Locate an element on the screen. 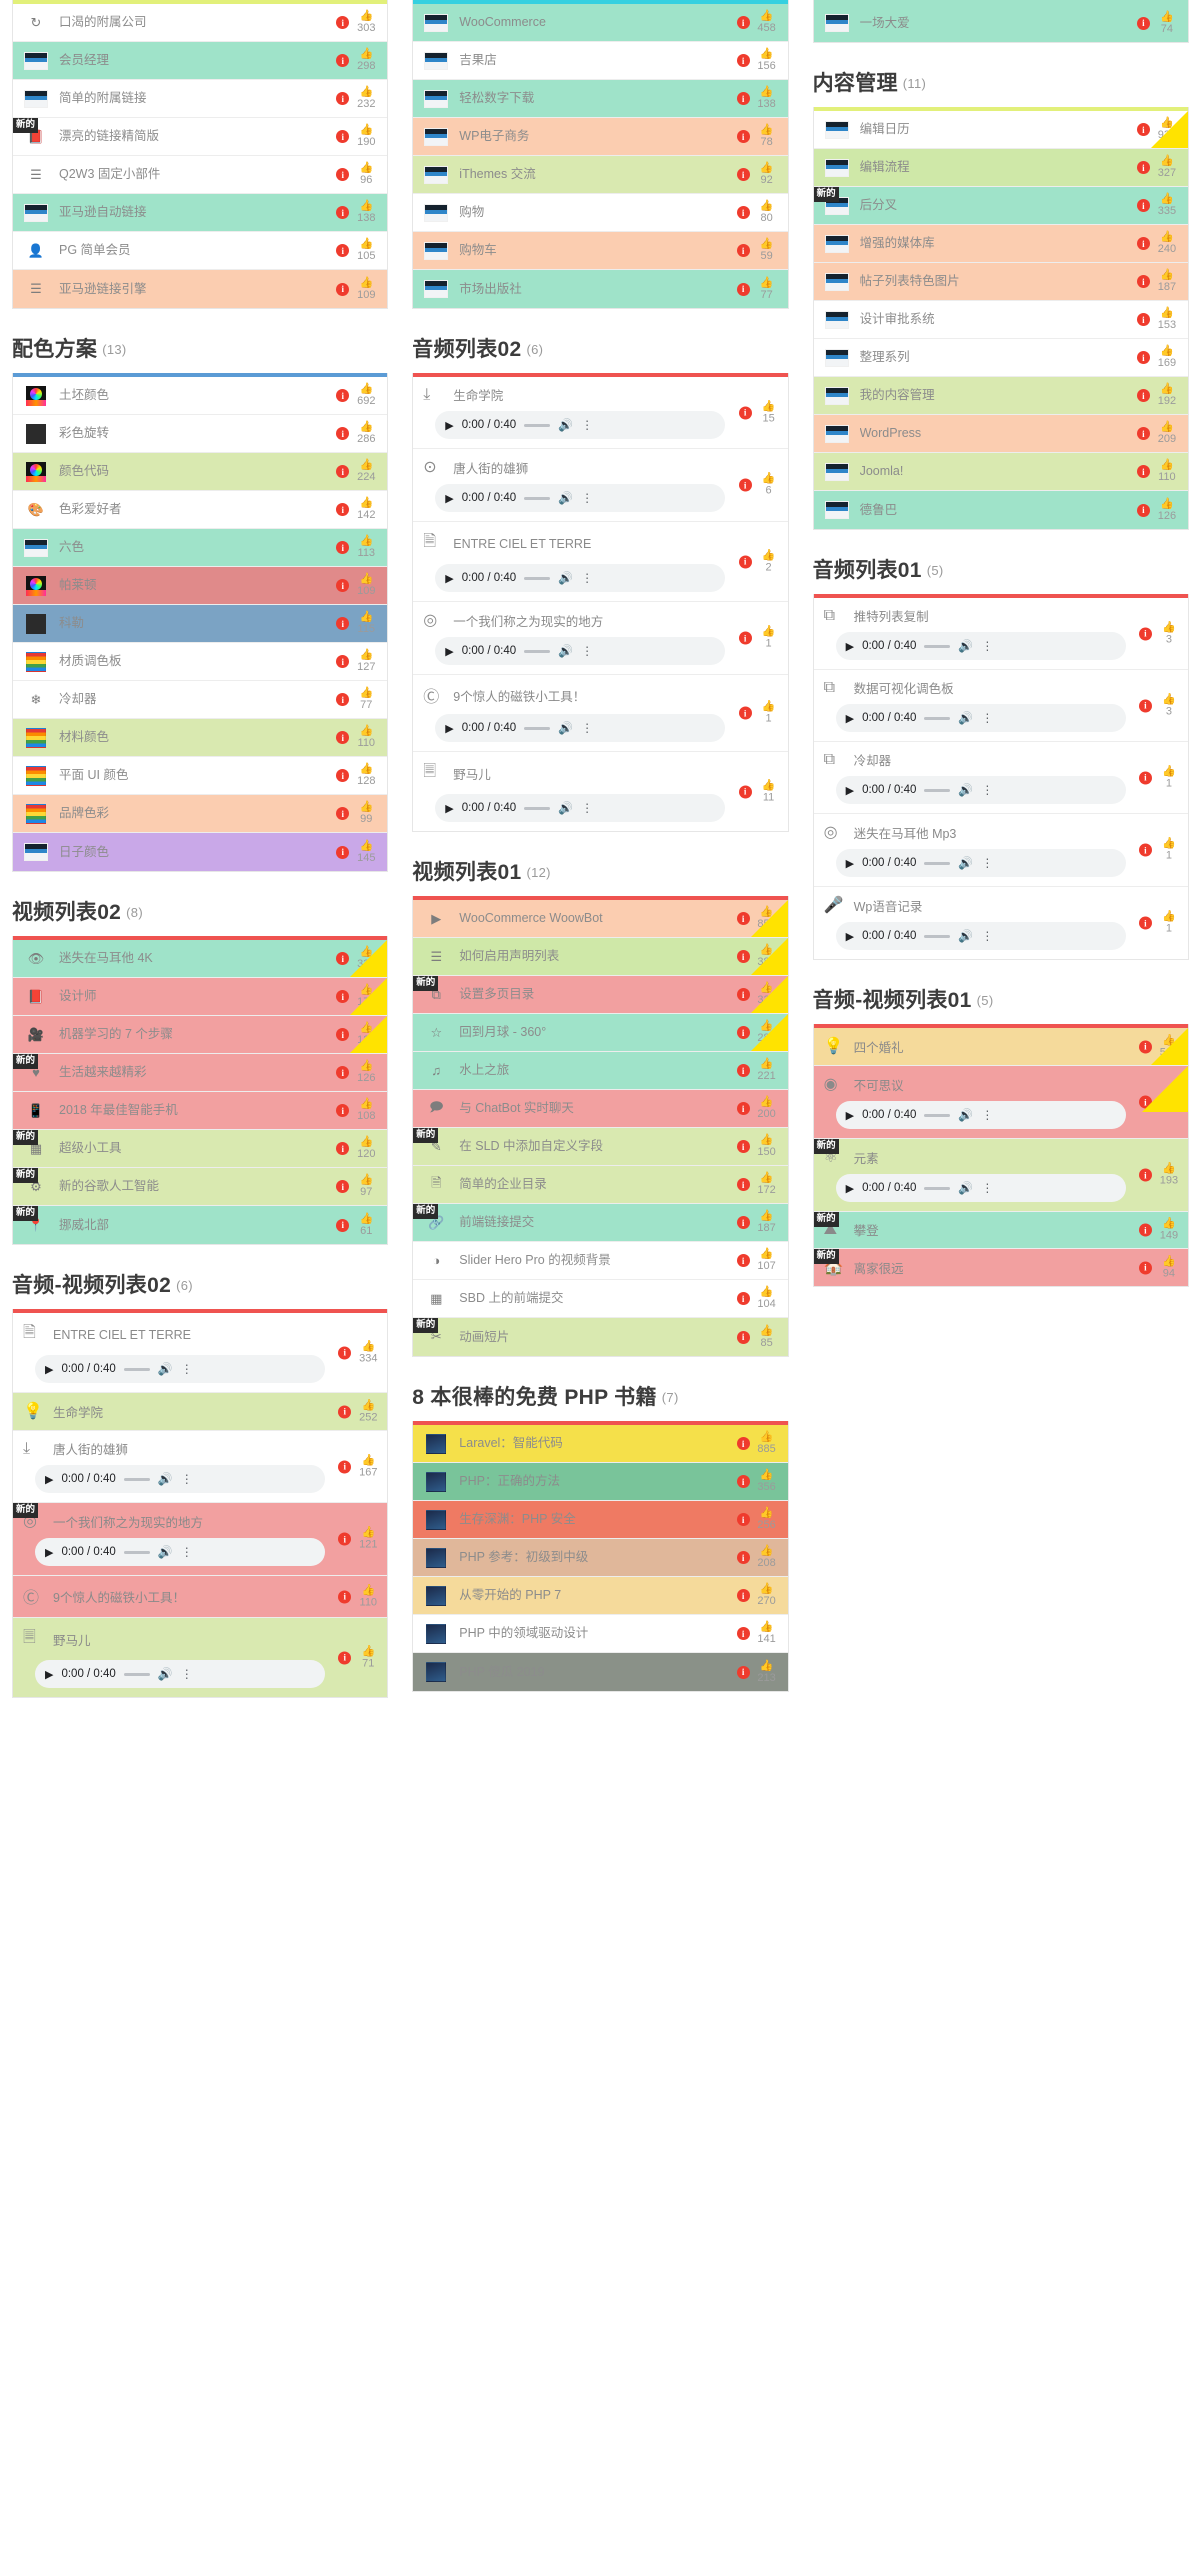 The image size is (1201, 2560). list-item: ◎ 一个我们称之为现实的地方 ▶ 0:00 / 0:40 🔊 ⋮ i 👍 1 is located at coordinates (600, 638).